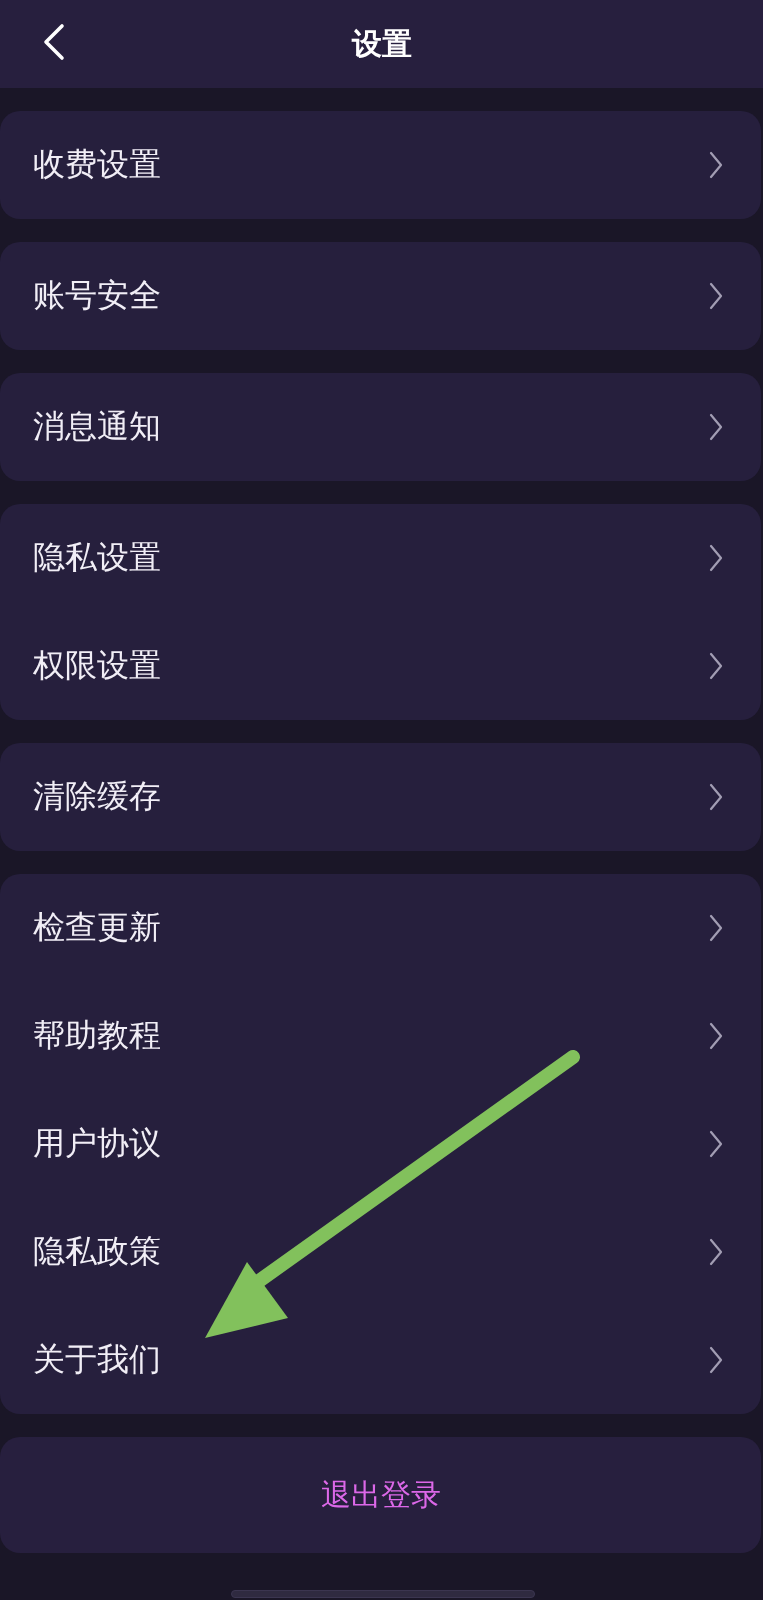 This screenshot has height=1600, width=763. I want to click on logout-button: 退出登录, so click(380, 1495).